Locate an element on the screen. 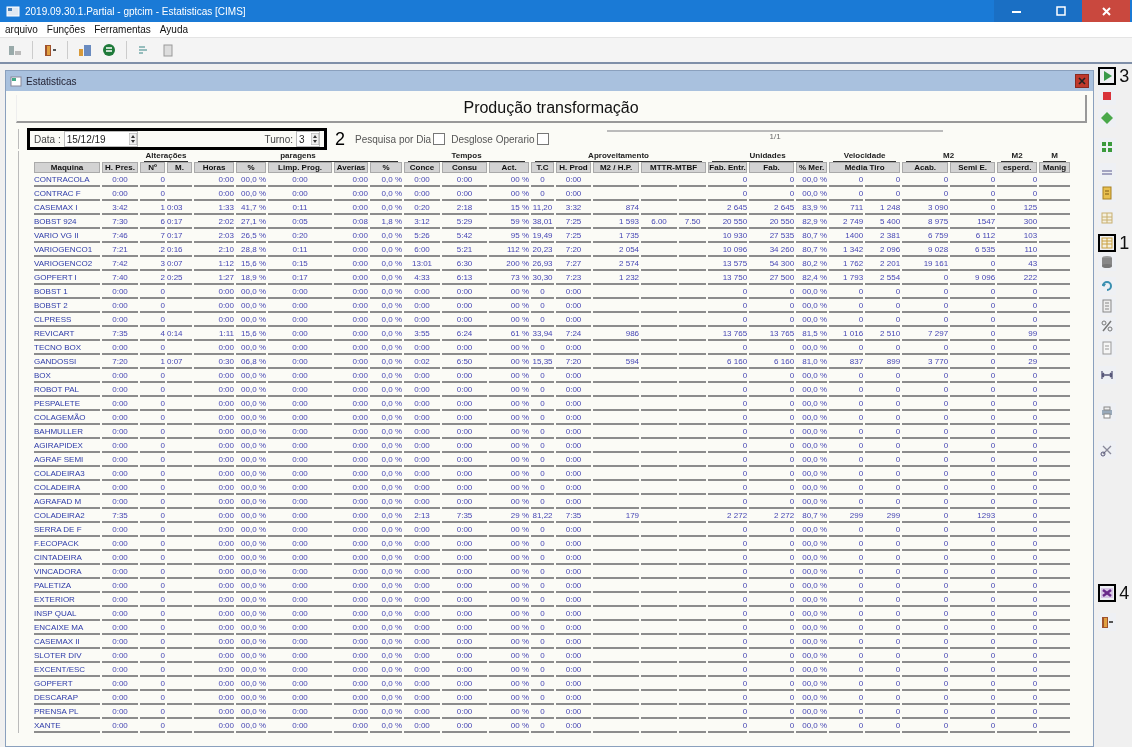 Image resolution: width=1132 pixels, height=747 pixels. menu-item: Funções is located at coordinates (66, 29).